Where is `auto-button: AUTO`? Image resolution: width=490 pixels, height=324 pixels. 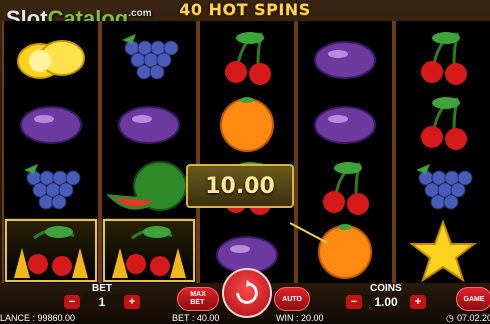 auto-button: AUTO is located at coordinates (292, 299).